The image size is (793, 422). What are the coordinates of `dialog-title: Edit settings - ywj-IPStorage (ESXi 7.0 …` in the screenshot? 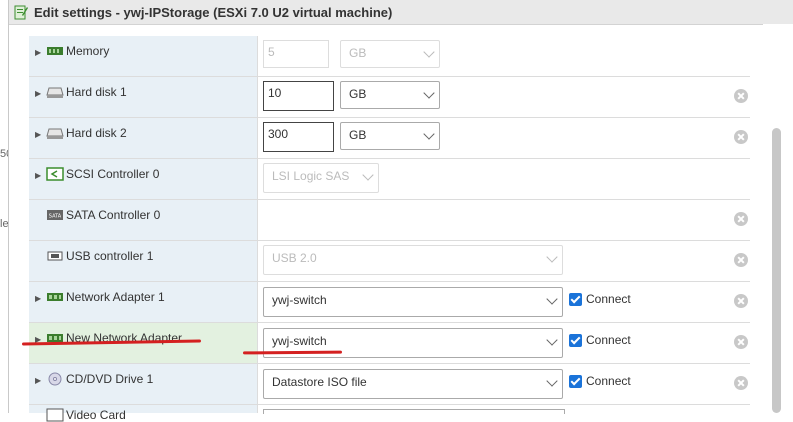 It's located at (213, 12).